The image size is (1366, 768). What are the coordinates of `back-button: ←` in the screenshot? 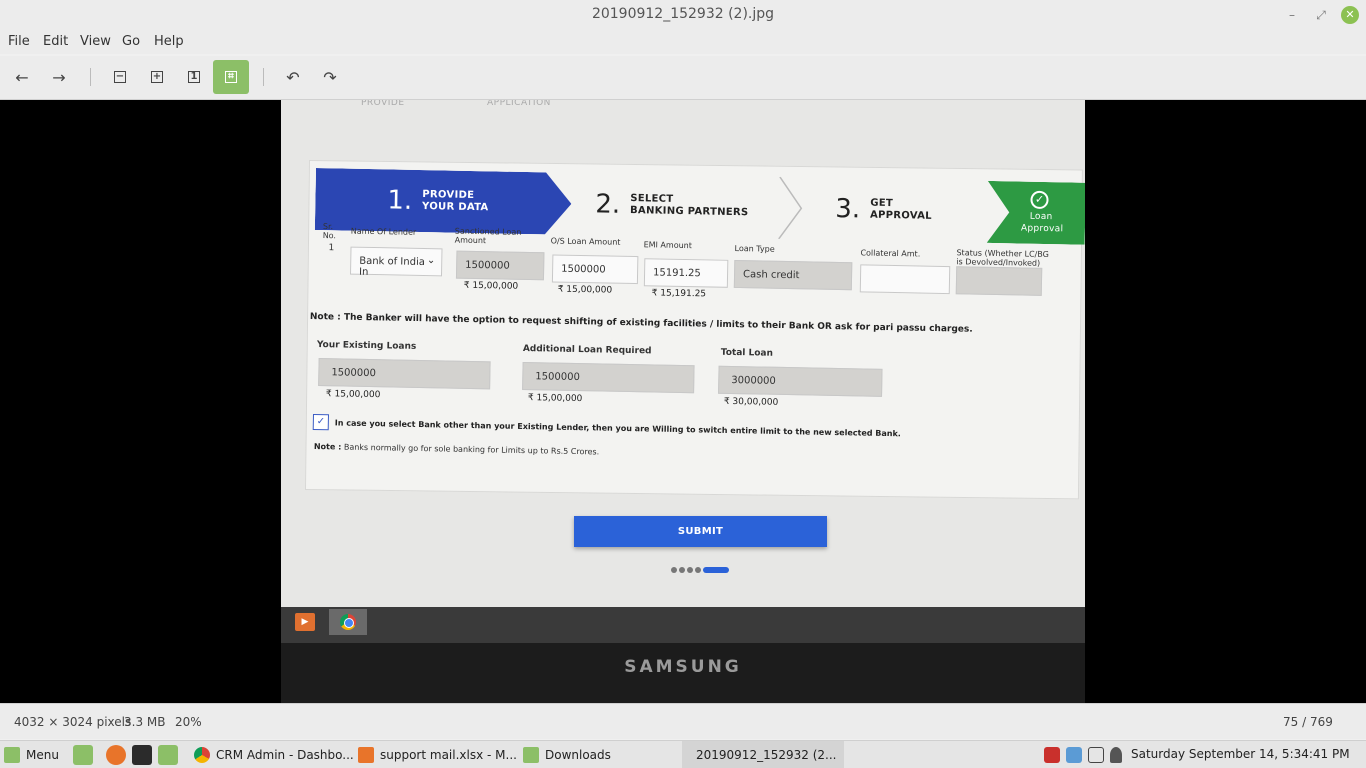 It's located at (22, 77).